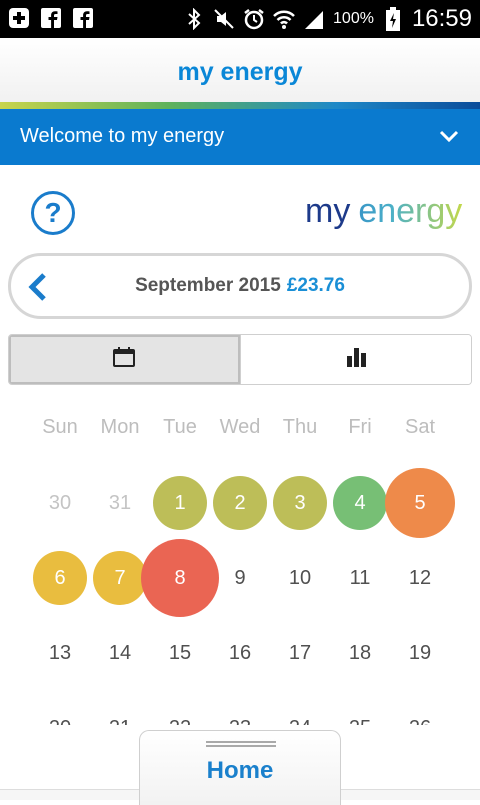  What do you see at coordinates (420, 719) in the screenshot?
I see `calendar-day: 26` at bounding box center [420, 719].